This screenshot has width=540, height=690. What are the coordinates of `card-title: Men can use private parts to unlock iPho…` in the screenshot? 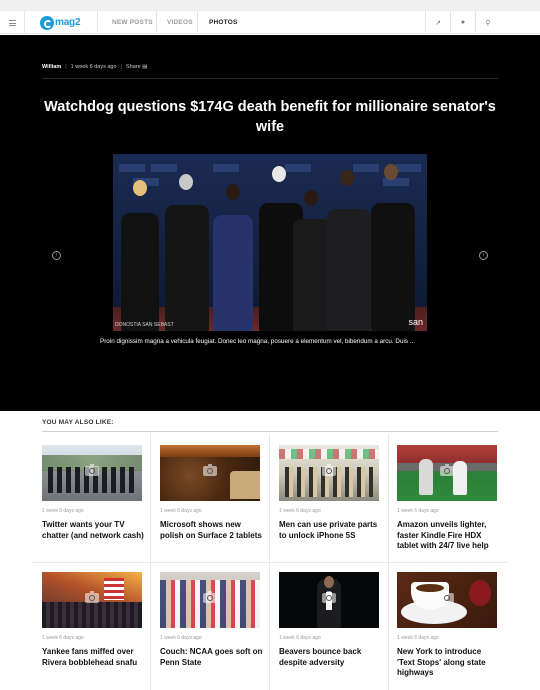 It's located at (331, 530).